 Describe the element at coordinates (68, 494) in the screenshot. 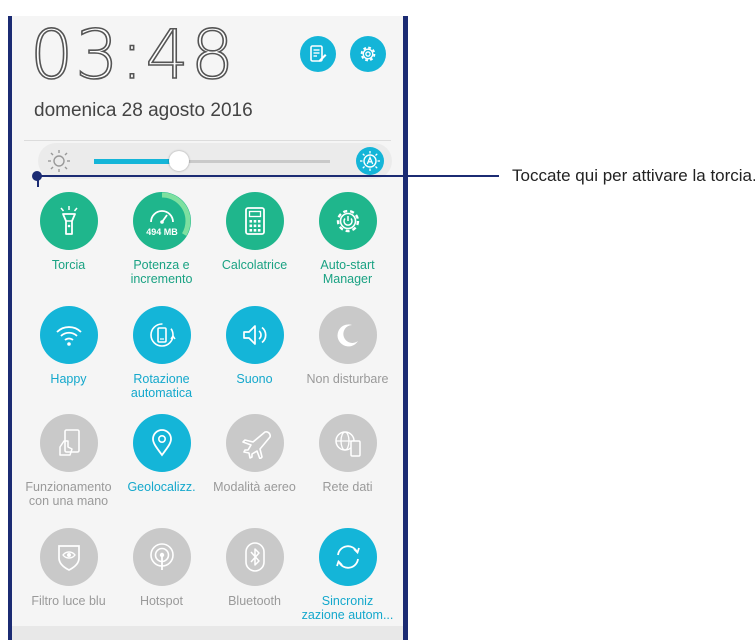

I see `tile-one-hand-mode-label: Funzionamento con una mano` at that location.